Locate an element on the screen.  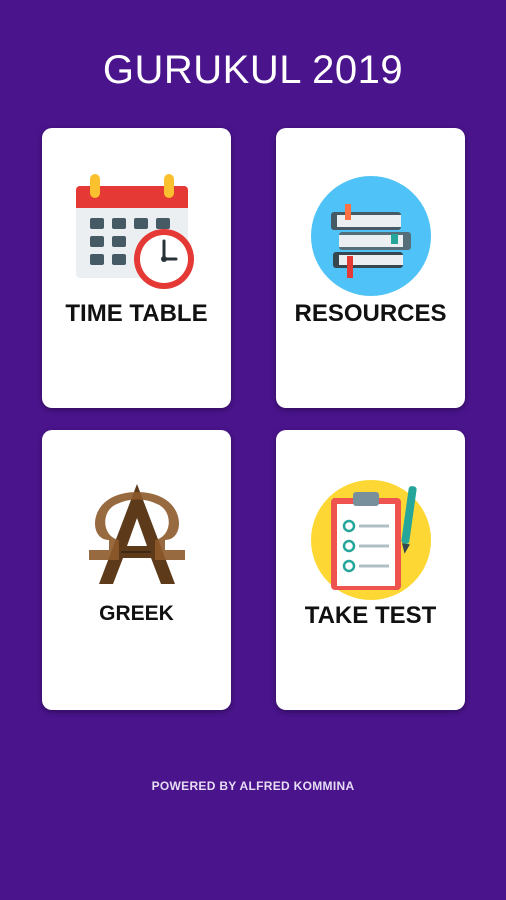
resources-card: RESOURCES is located at coordinates (370, 268).